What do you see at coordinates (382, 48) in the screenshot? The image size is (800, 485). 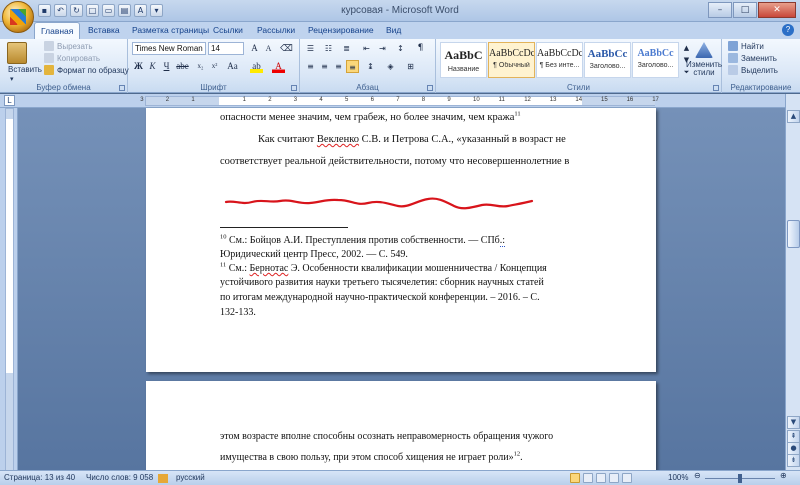 I see `increase-indent-icon: ⇥` at bounding box center [382, 48].